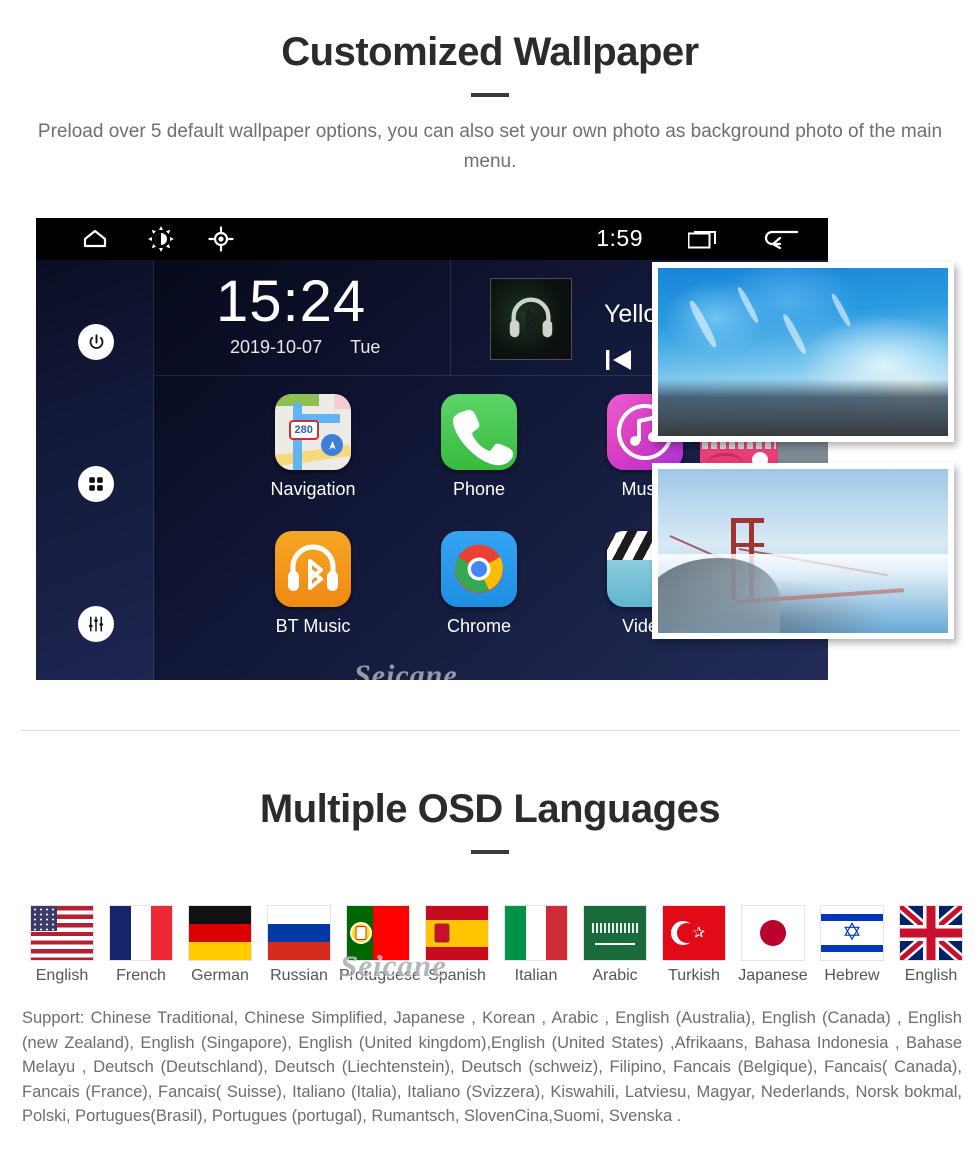 The height and width of the screenshot is (1162, 980). I want to click on gps-icon, so click(221, 239).